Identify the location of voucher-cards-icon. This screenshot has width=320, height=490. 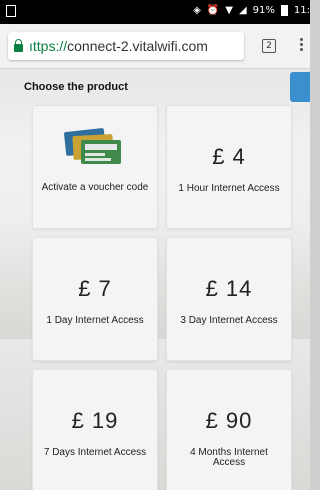
(92, 146).